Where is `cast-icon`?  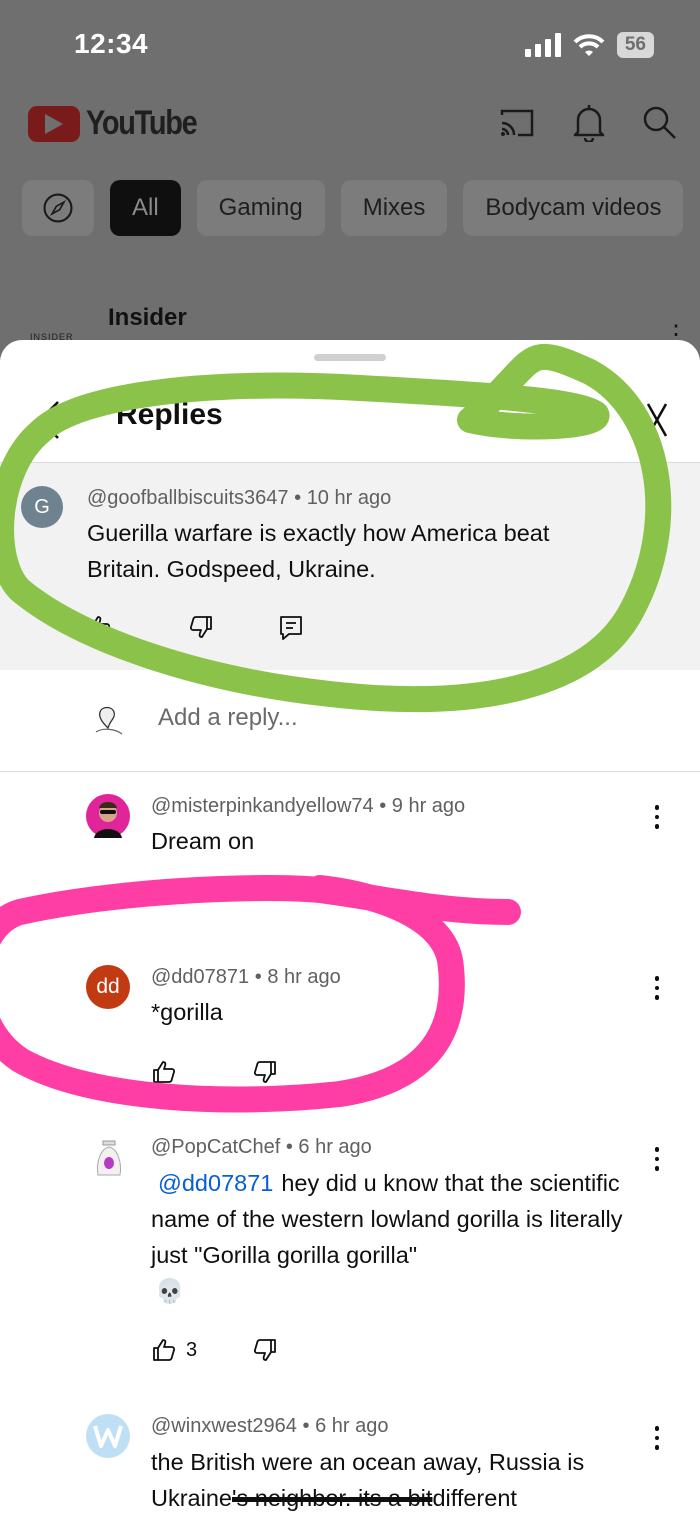 cast-icon is located at coordinates (517, 123).